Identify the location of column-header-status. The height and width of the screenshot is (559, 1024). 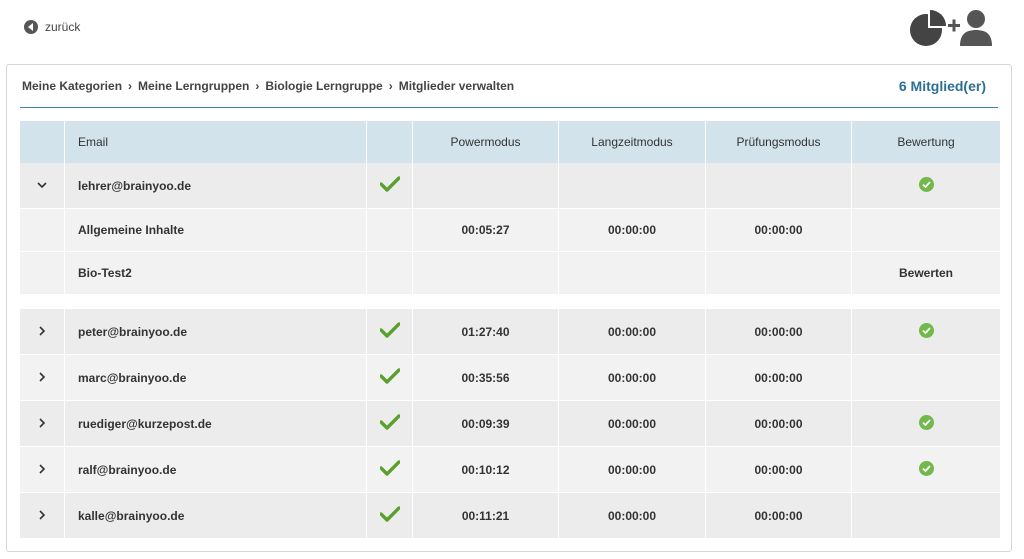
(390, 142).